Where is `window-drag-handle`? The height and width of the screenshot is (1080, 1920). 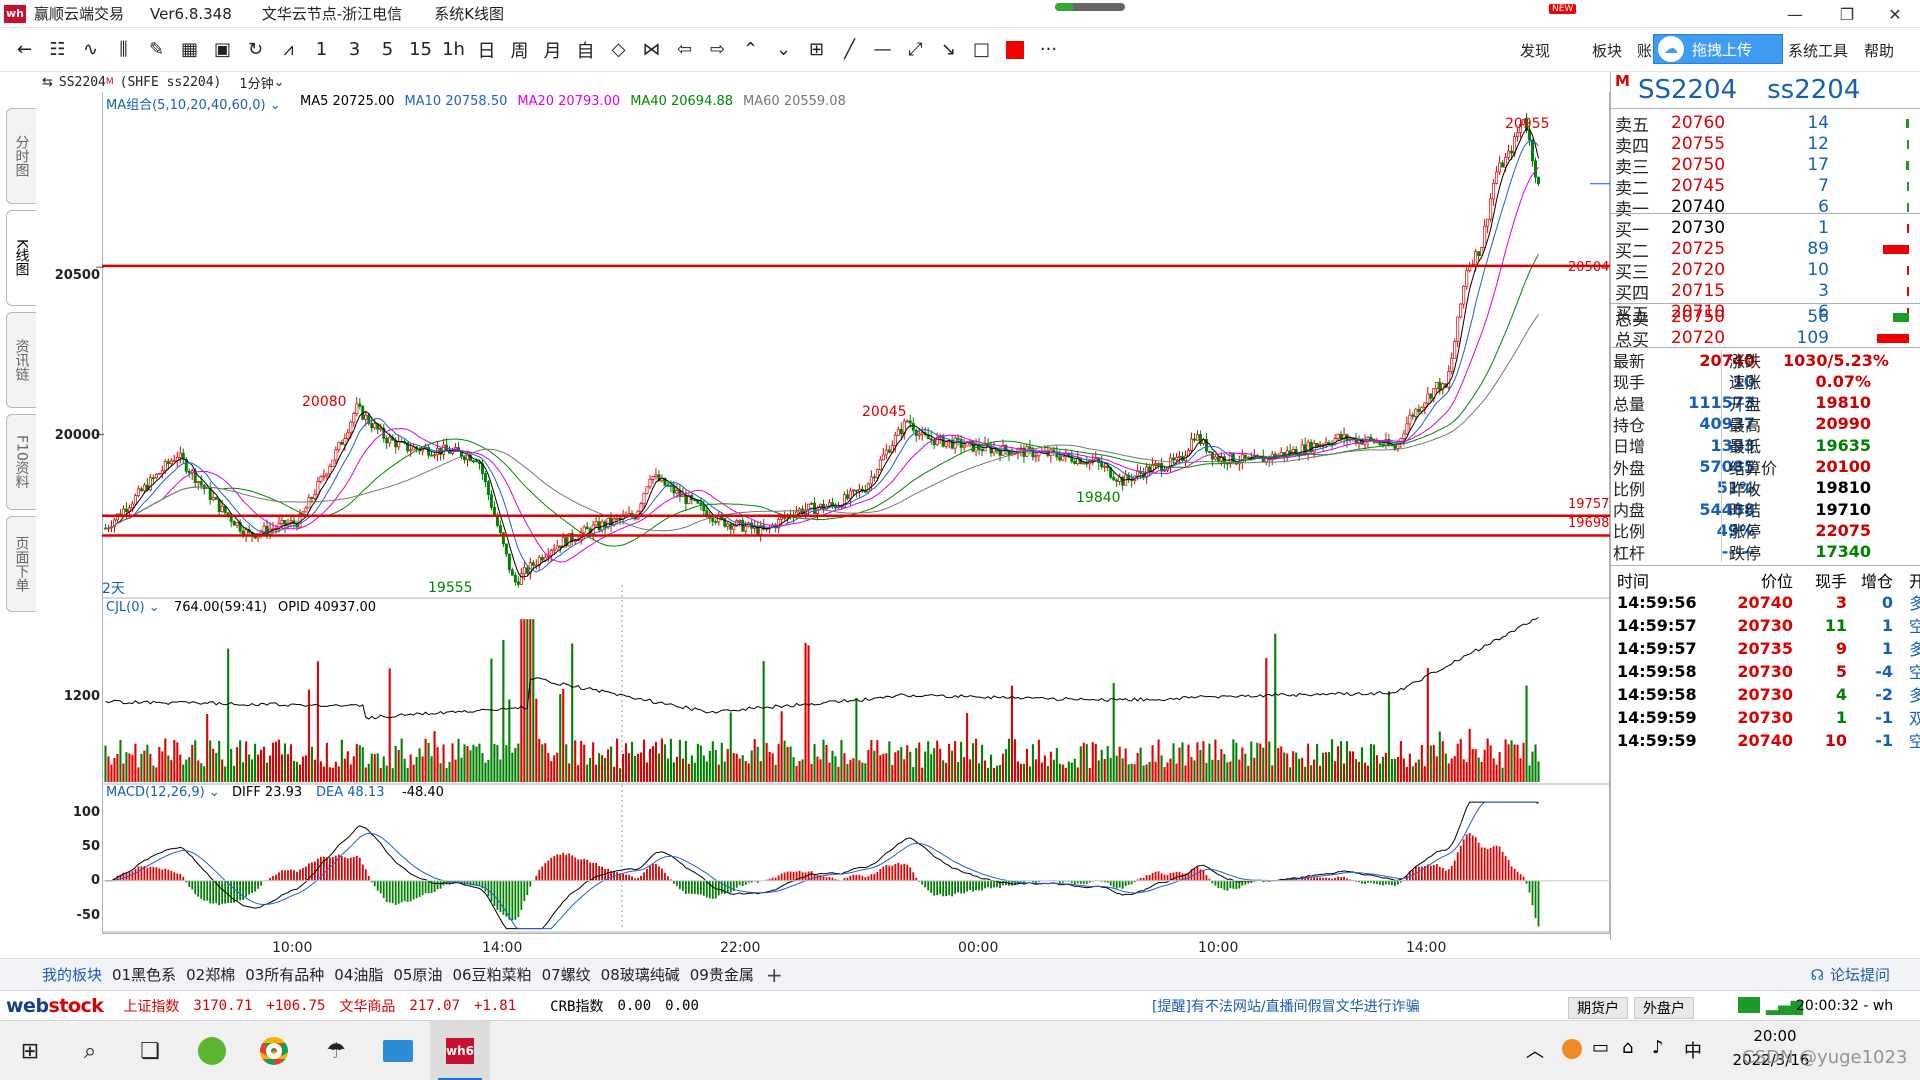 window-drag-handle is located at coordinates (1090, 7).